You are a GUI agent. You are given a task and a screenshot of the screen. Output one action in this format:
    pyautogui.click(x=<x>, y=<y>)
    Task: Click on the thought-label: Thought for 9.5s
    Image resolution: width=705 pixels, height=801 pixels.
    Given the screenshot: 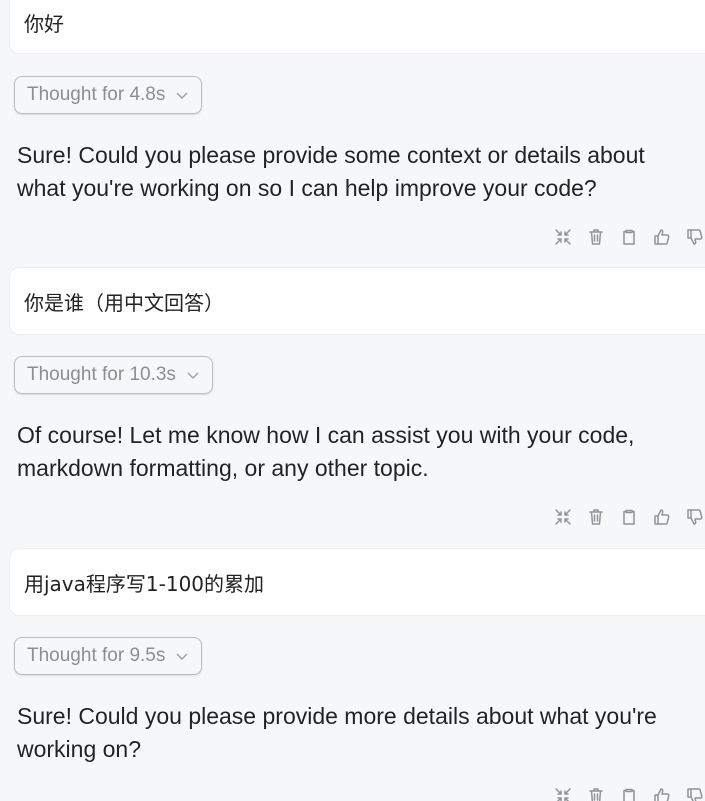 What is the action you would take?
    pyautogui.click(x=96, y=655)
    